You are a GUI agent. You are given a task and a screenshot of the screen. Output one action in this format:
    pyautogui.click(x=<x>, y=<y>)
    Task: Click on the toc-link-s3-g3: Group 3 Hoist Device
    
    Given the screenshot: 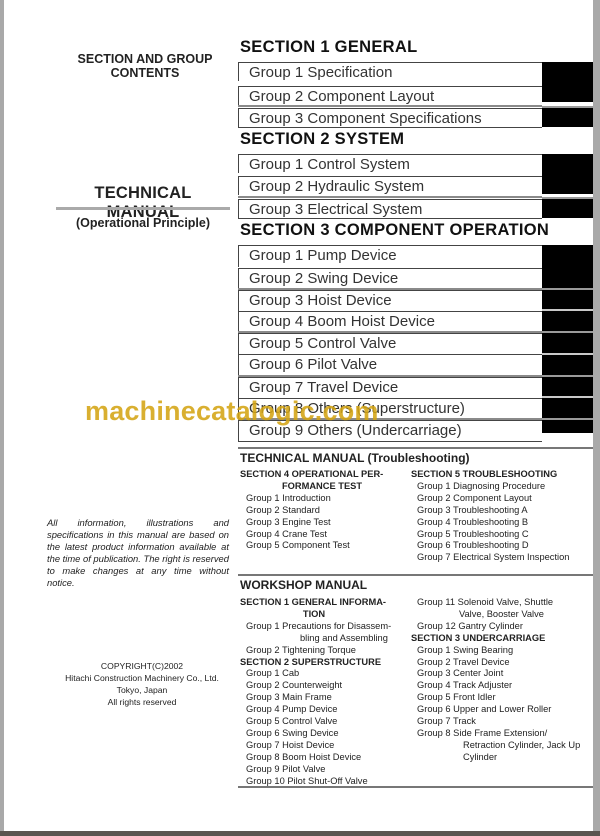 What is the action you would take?
    pyautogui.click(x=390, y=300)
    